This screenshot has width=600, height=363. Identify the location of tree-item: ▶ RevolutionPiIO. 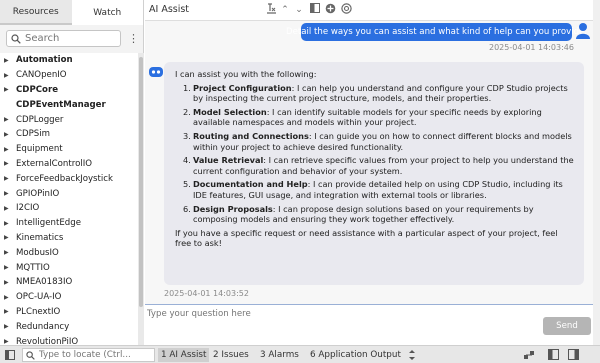
(69, 339).